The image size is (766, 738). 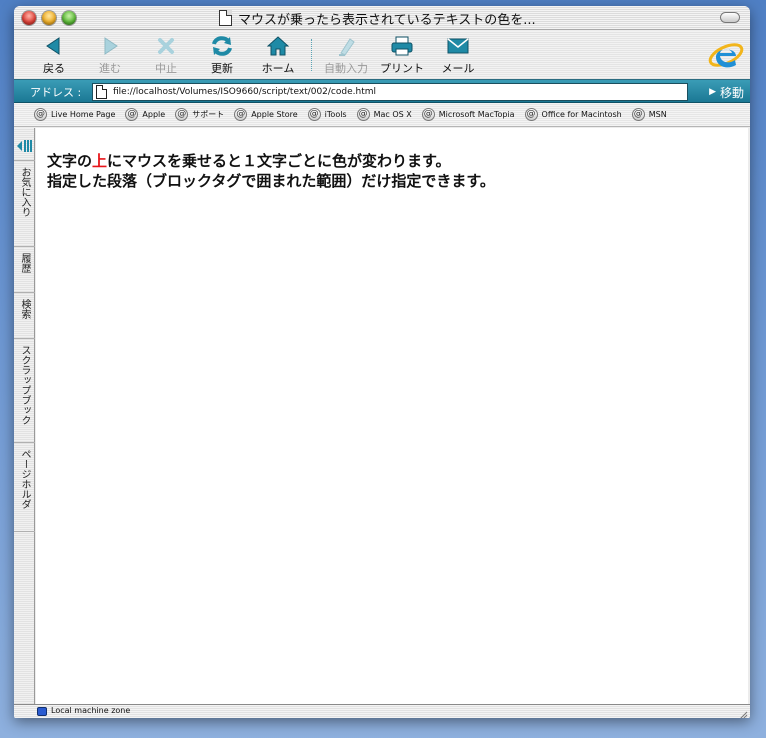 I want to click on refresh-button-label: 更新, so click(x=222, y=68).